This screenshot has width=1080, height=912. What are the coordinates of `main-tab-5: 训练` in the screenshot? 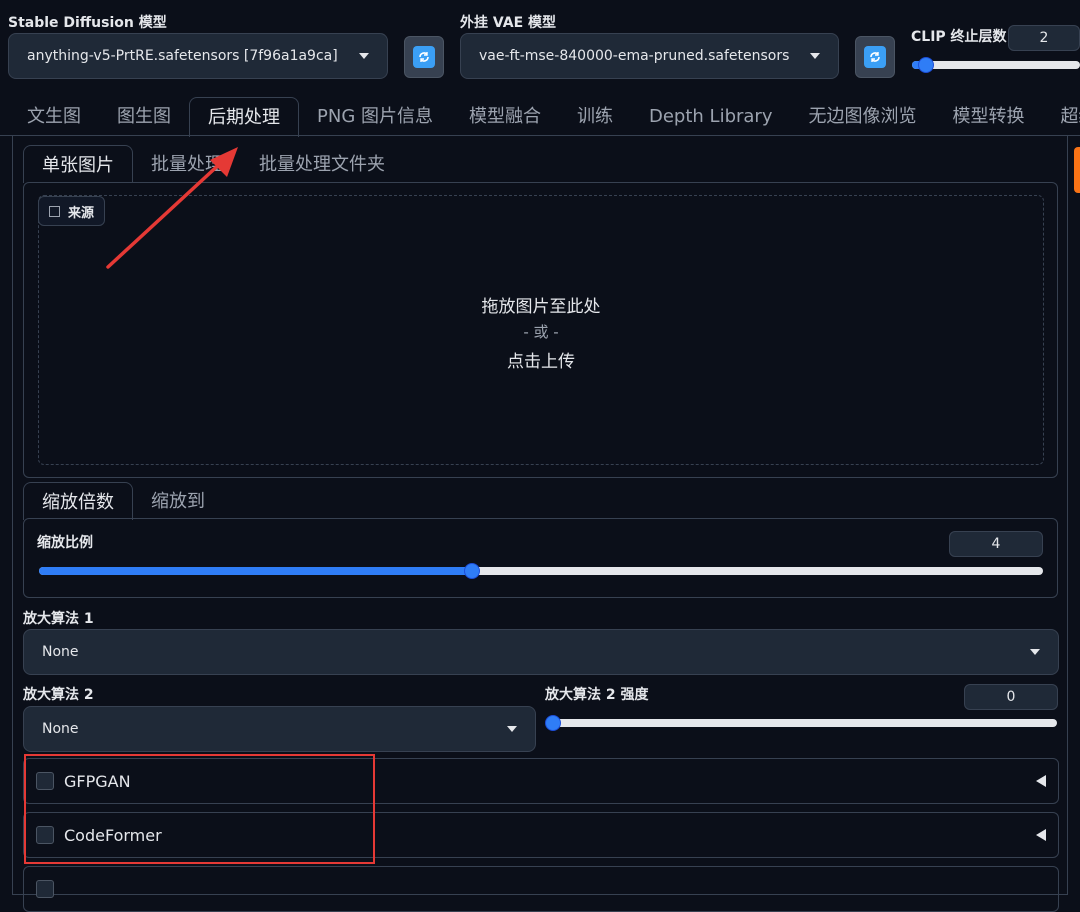 It's located at (595, 117).